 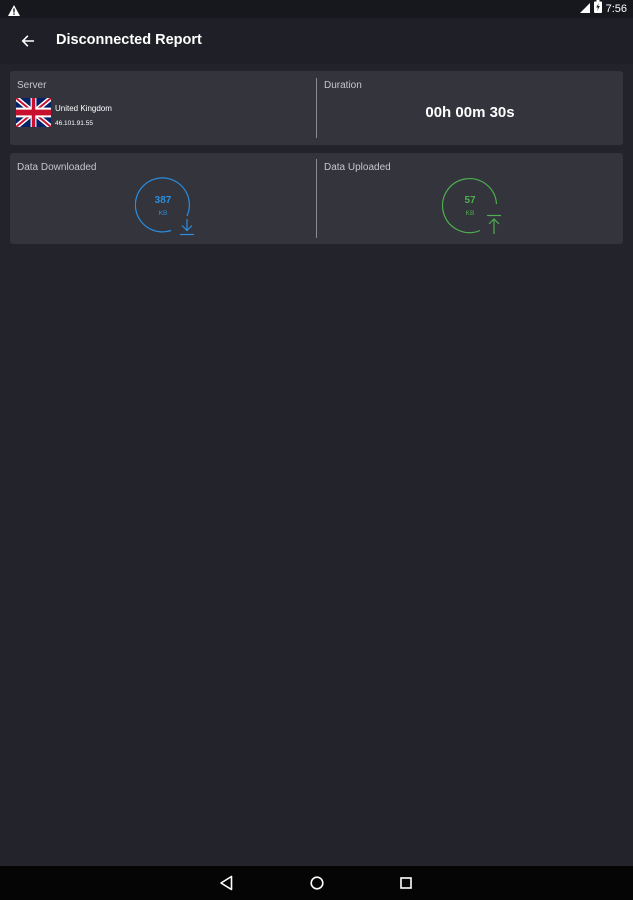 I want to click on uk-flag-icon, so click(x=33, y=112).